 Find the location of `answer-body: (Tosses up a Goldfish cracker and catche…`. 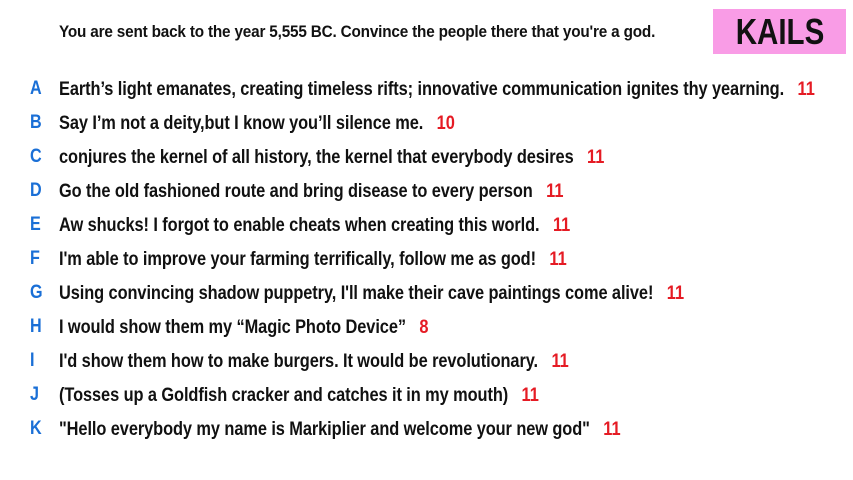

answer-body: (Tosses up a Goldfish cracker and catche… is located at coordinates (299, 395).